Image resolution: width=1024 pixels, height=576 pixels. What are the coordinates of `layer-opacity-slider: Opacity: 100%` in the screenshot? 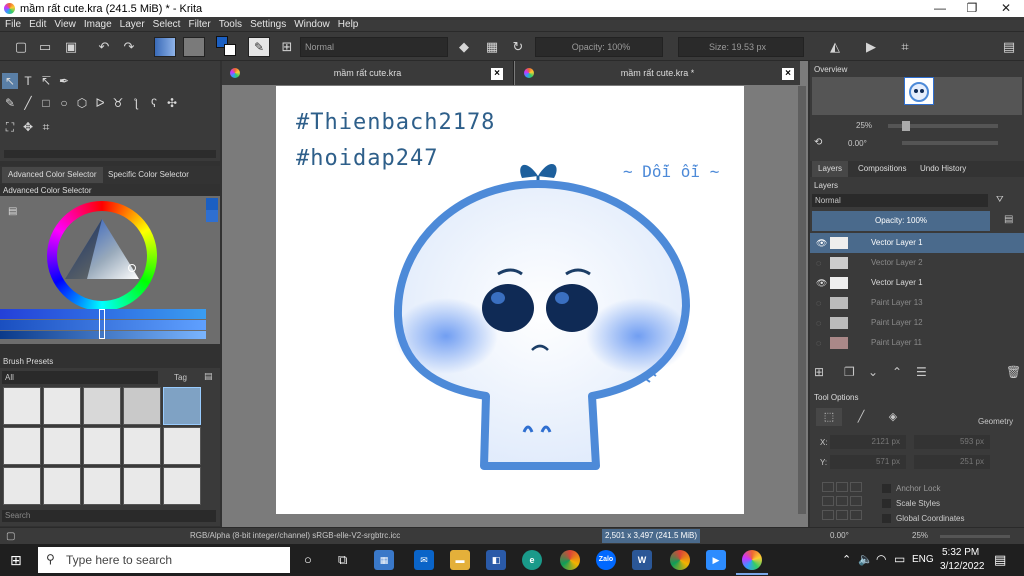 It's located at (901, 221).